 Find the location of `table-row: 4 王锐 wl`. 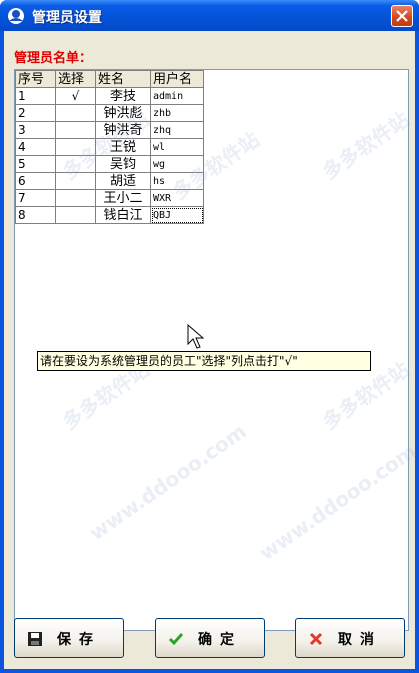

table-row: 4 王锐 wl is located at coordinates (109, 147).